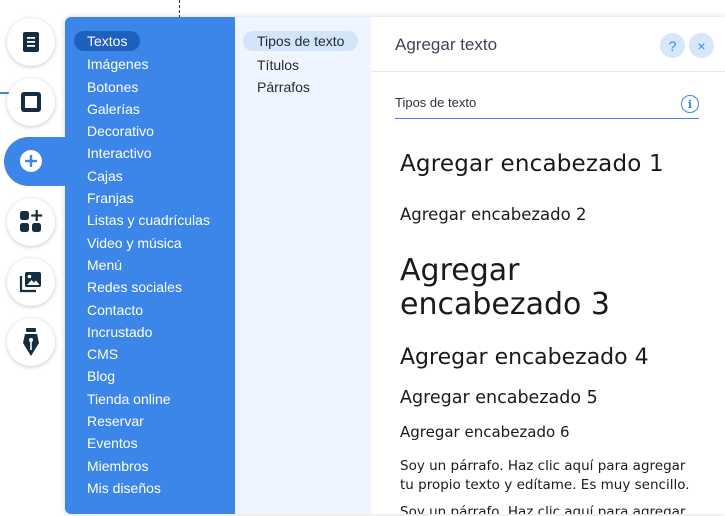 The image size is (725, 516). I want to click on help-button: ?, so click(672, 45).